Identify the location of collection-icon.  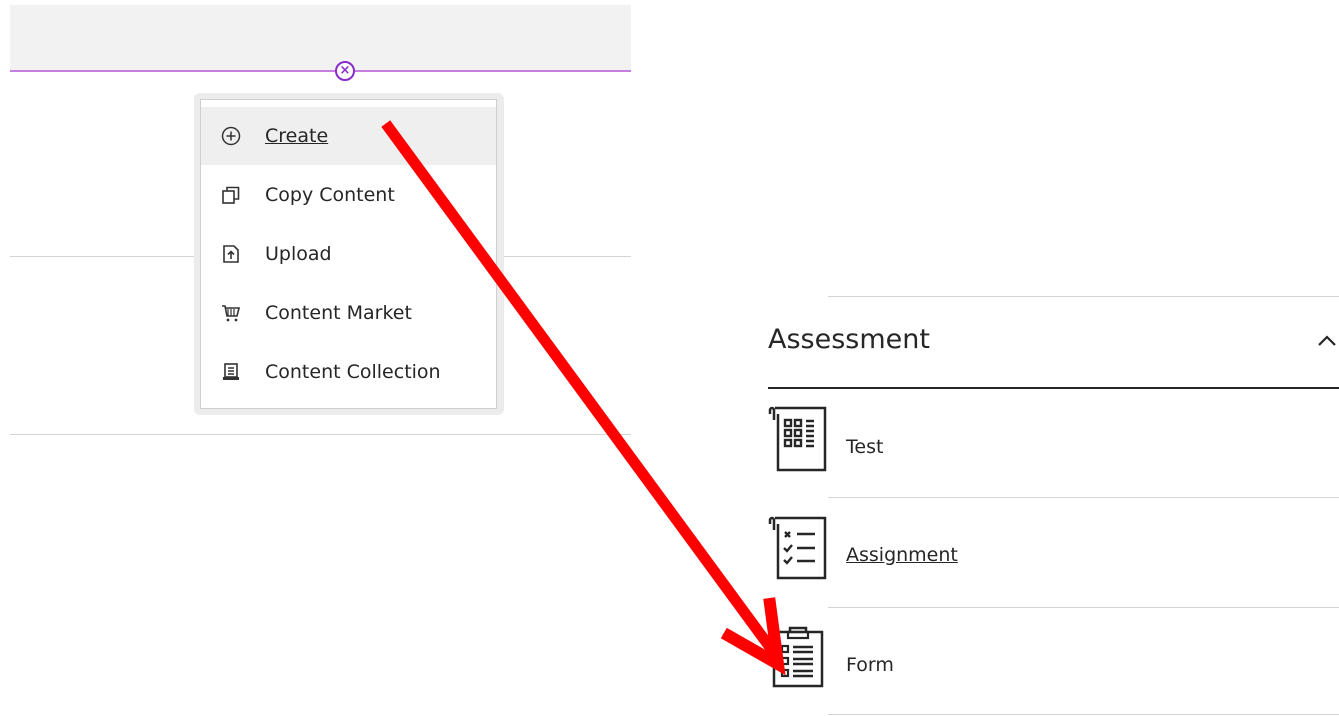
(231, 372).